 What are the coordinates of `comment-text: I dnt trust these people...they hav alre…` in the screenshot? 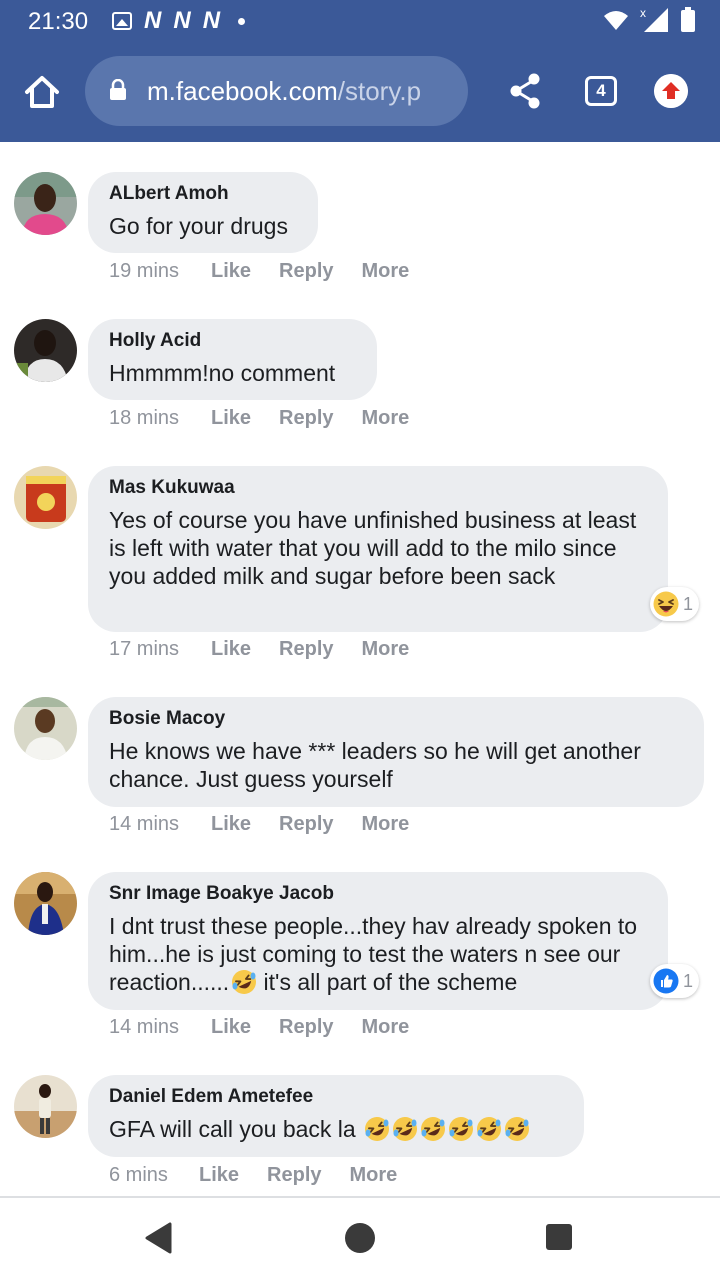 It's located at (378, 954).